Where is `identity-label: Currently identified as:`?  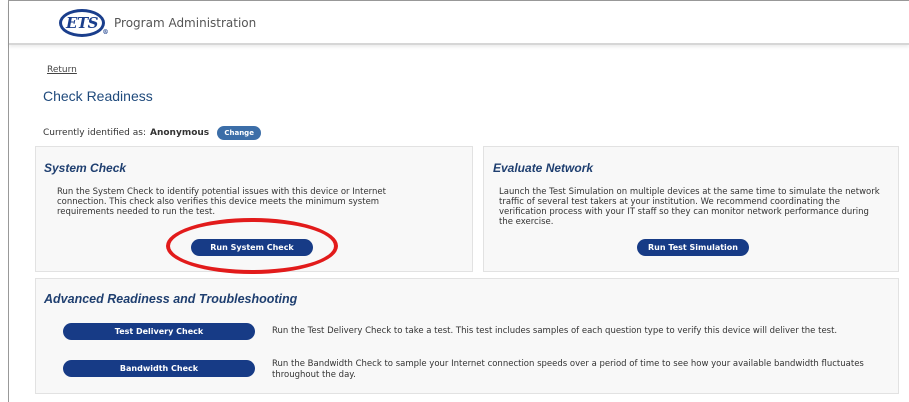
identity-label: Currently identified as: is located at coordinates (94, 133).